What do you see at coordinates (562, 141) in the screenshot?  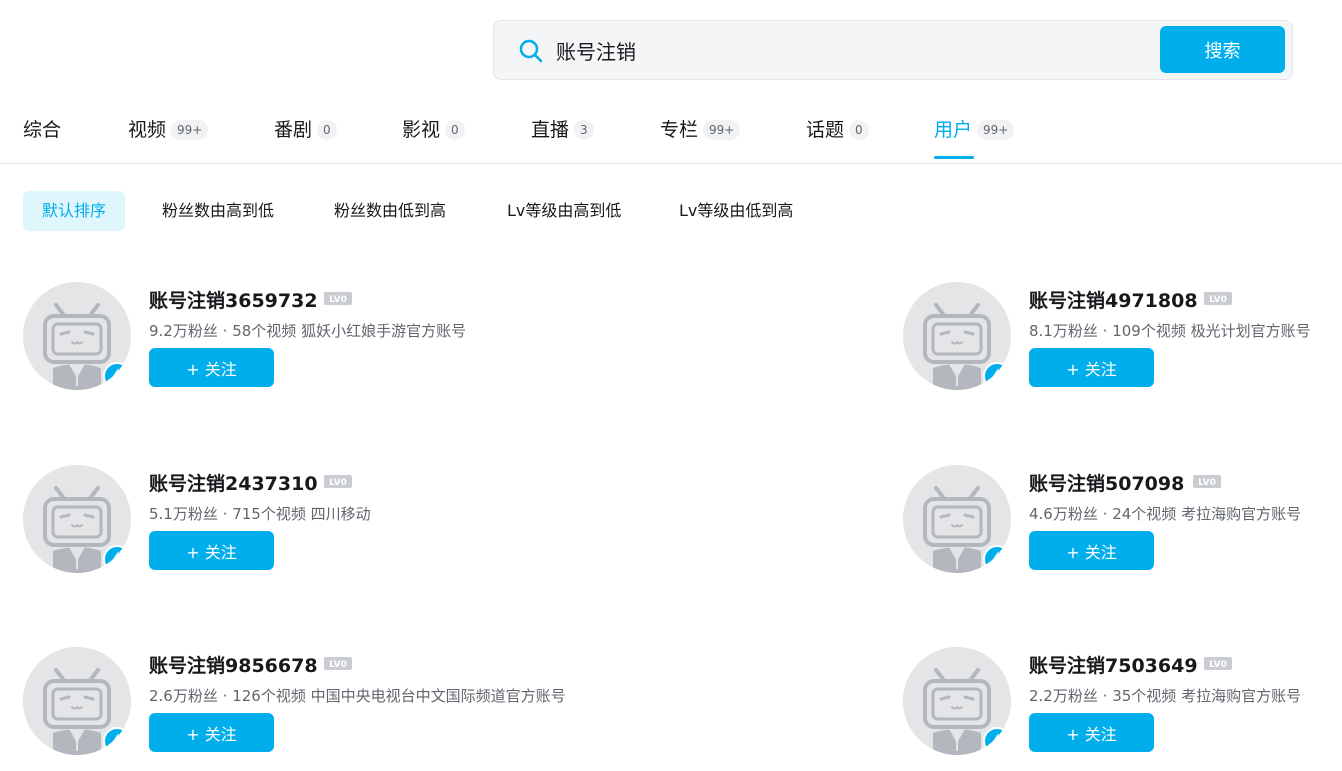 I see `tab-live: 直播 3` at bounding box center [562, 141].